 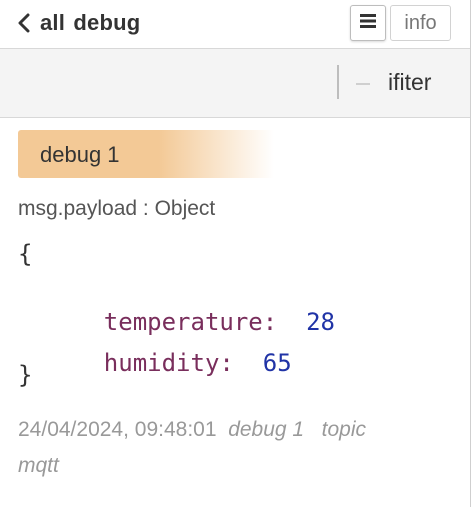 I want to click on payload-field-value: 28, so click(x=320, y=322).